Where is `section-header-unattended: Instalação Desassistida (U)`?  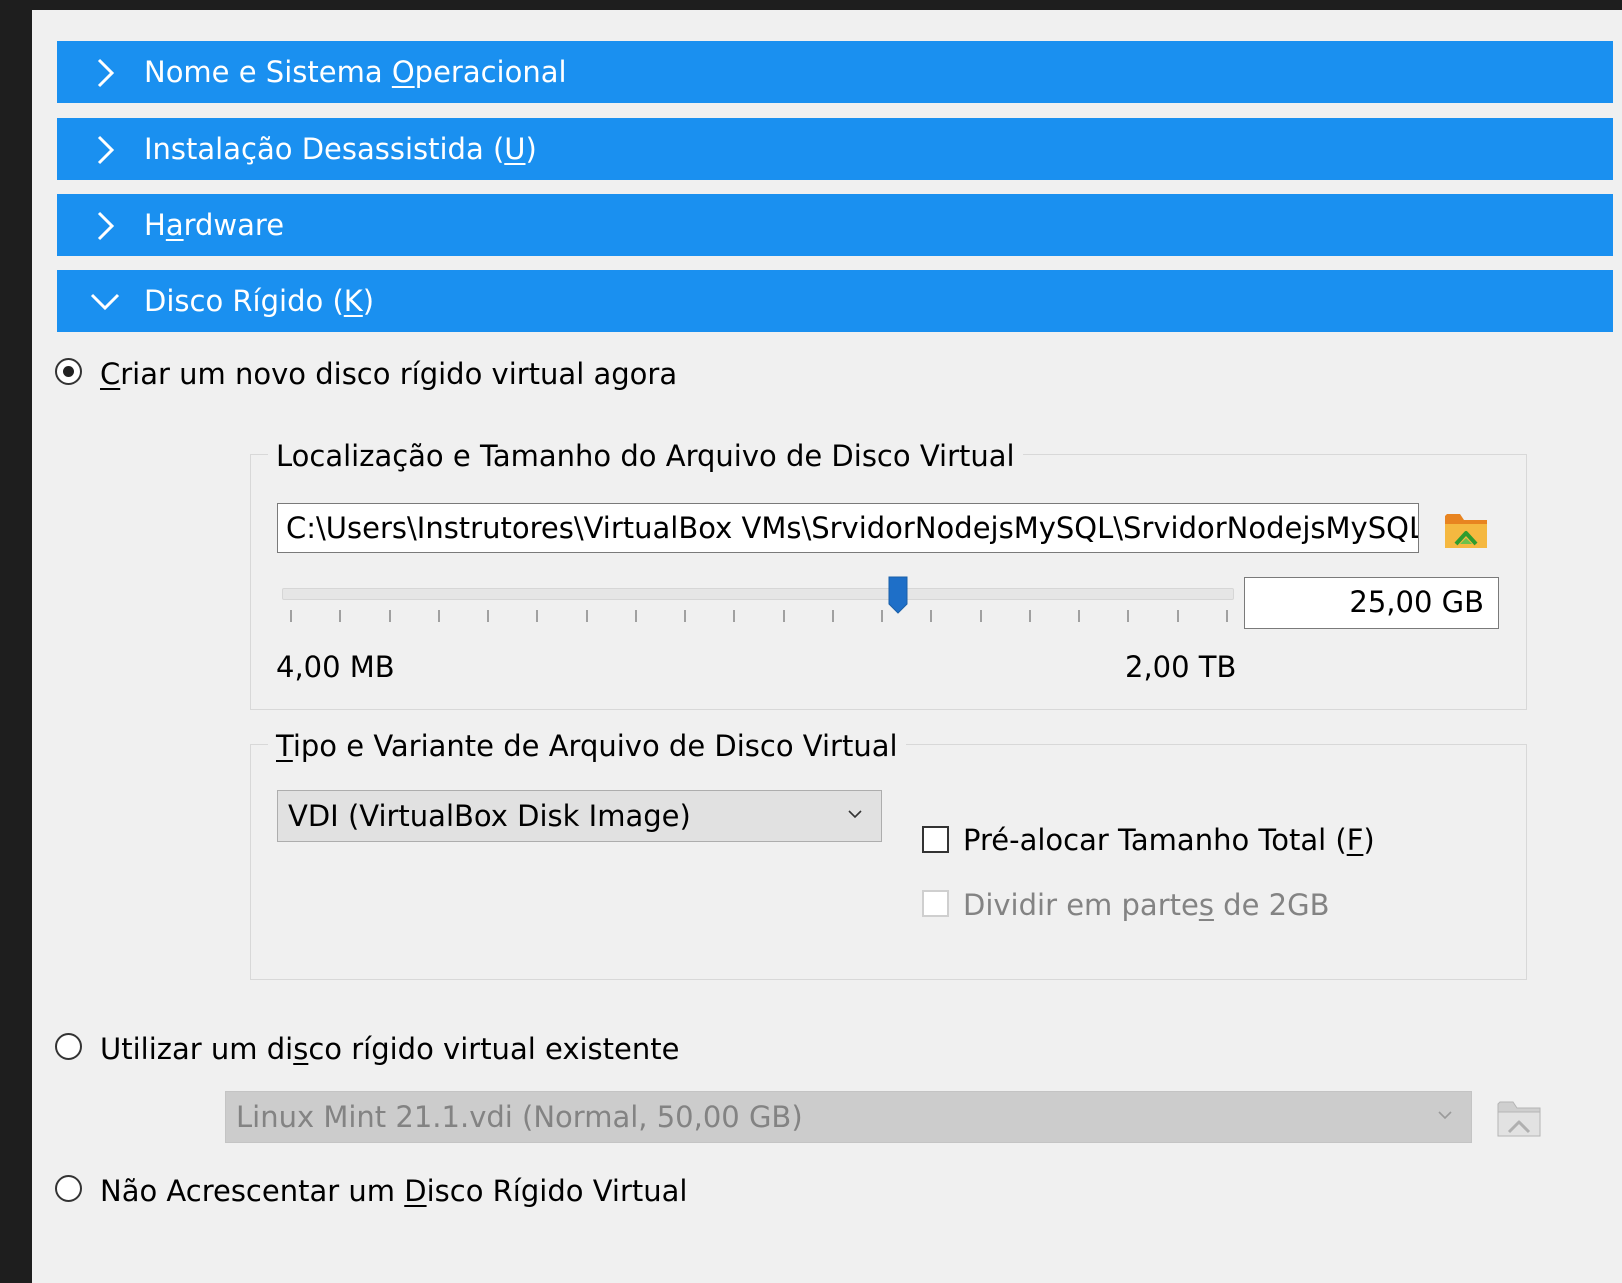
section-header-unattended: Instalação Desassistida (U) is located at coordinates (835, 149).